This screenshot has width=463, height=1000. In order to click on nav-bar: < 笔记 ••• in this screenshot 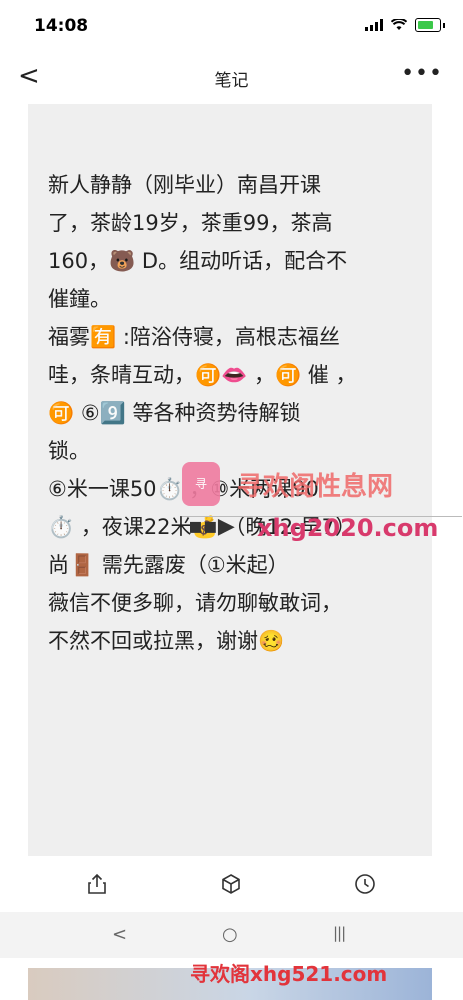, I will do `click(231, 77)`.